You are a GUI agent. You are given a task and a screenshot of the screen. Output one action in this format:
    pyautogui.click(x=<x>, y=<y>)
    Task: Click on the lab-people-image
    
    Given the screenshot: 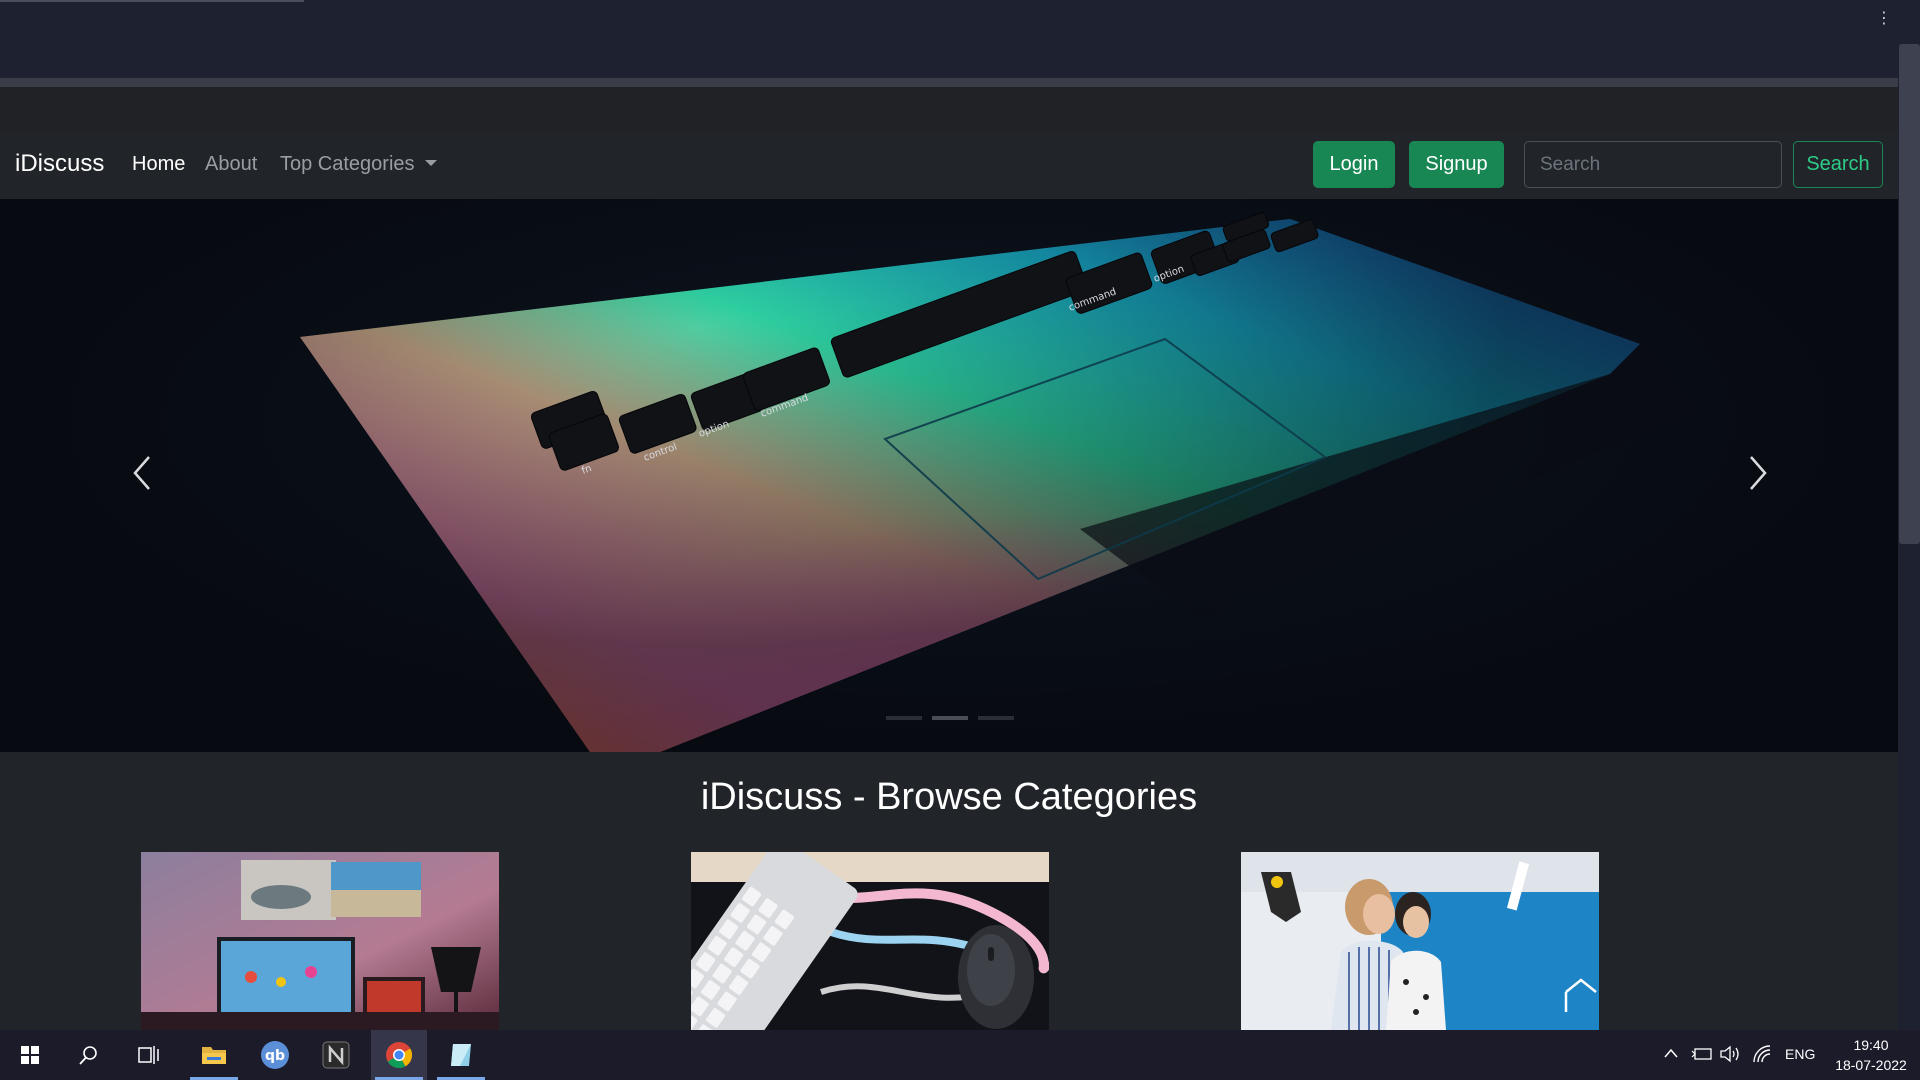 What is the action you would take?
    pyautogui.click(x=1420, y=941)
    